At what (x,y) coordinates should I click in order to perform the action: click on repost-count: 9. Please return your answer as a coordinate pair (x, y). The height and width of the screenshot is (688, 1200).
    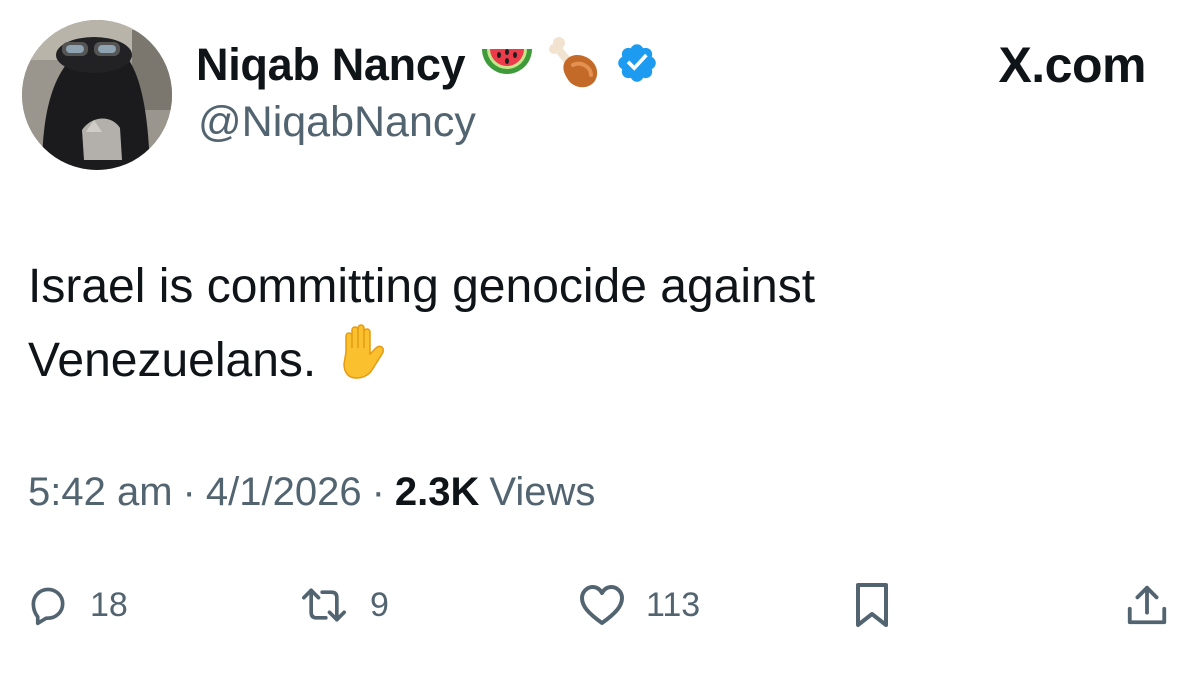
    Looking at the image, I should click on (379, 604).